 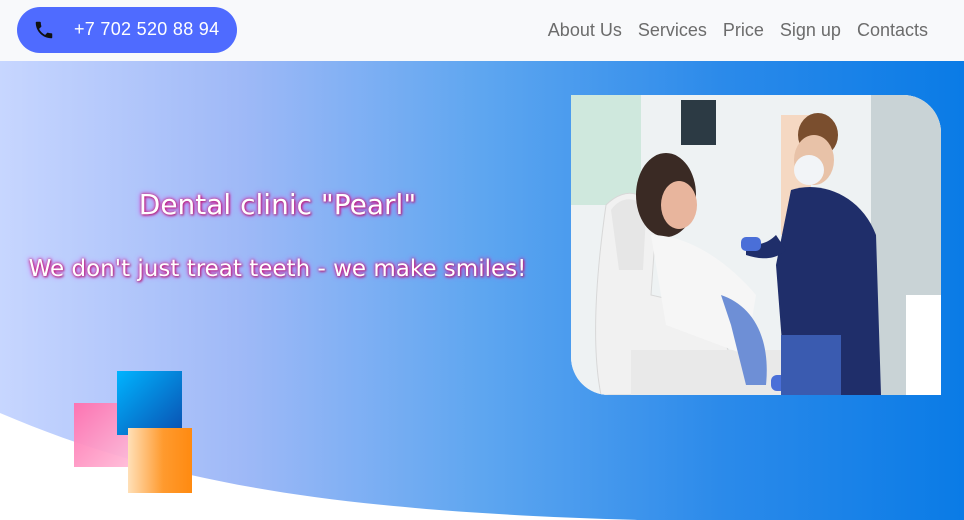 What do you see at coordinates (277, 204) in the screenshot?
I see `hero-title: Dental clinic "Pearl"` at bounding box center [277, 204].